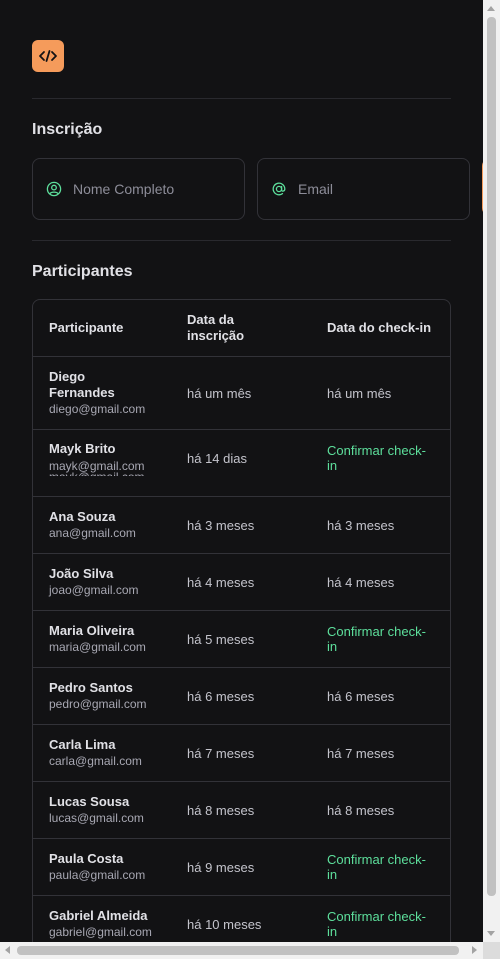  What do you see at coordinates (67, 129) in the screenshot?
I see `registration-title: Inscrição` at bounding box center [67, 129].